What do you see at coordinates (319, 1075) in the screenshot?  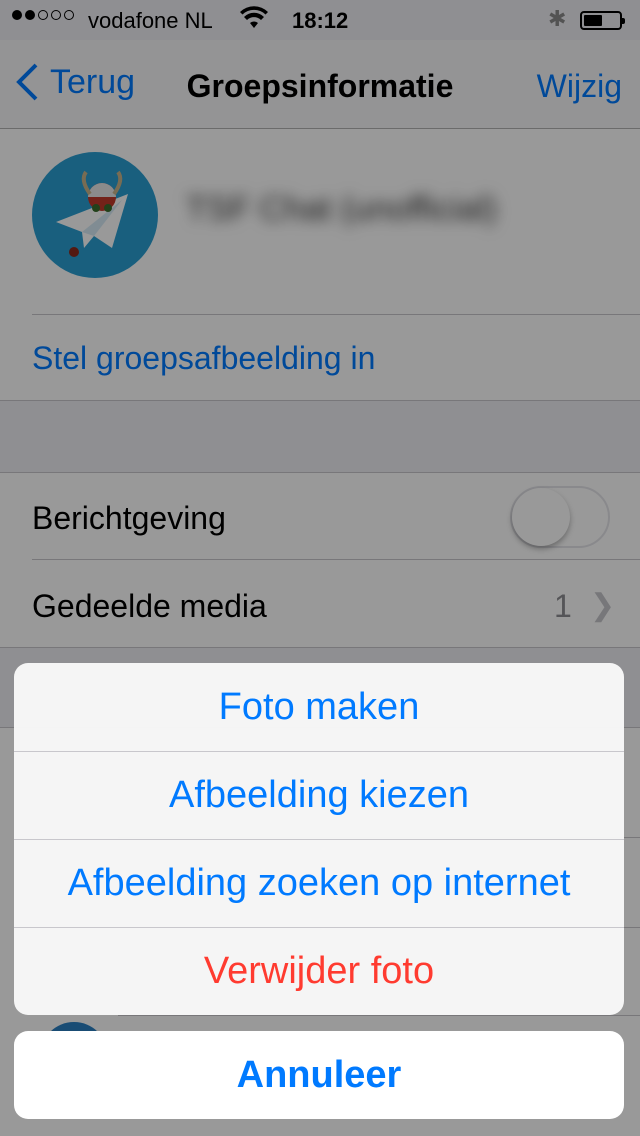 I see `cancel-button: Annuleer` at bounding box center [319, 1075].